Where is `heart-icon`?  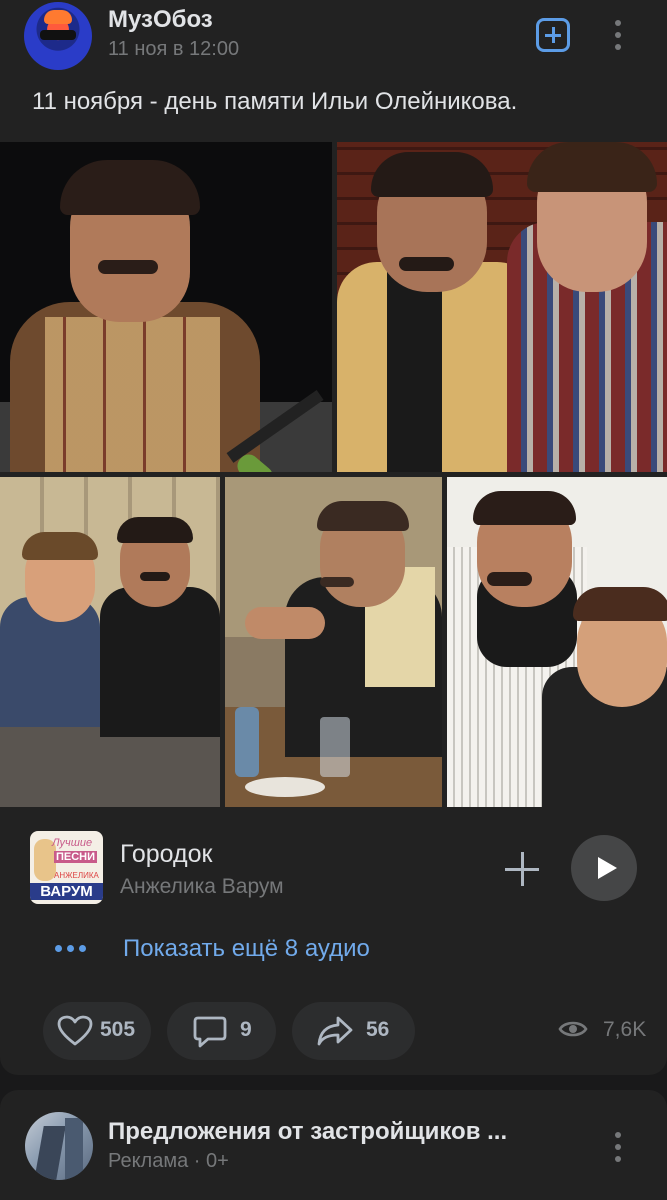 heart-icon is located at coordinates (75, 1030).